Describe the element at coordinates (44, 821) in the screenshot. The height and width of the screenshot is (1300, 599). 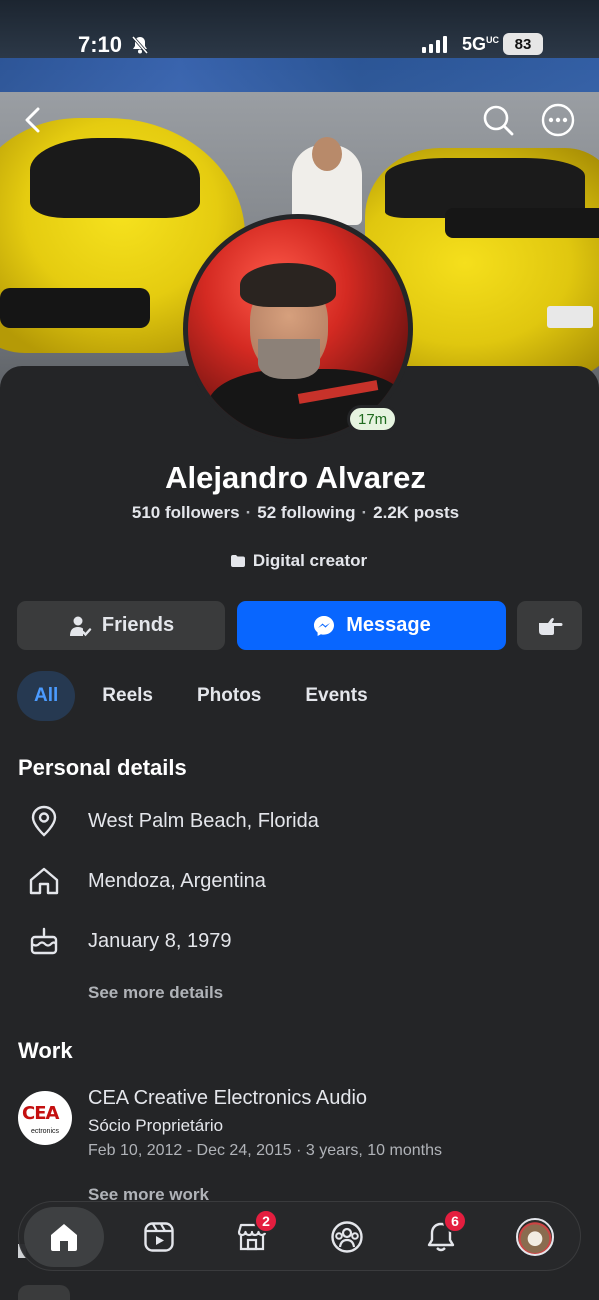
I see `location-pin-icon` at that location.